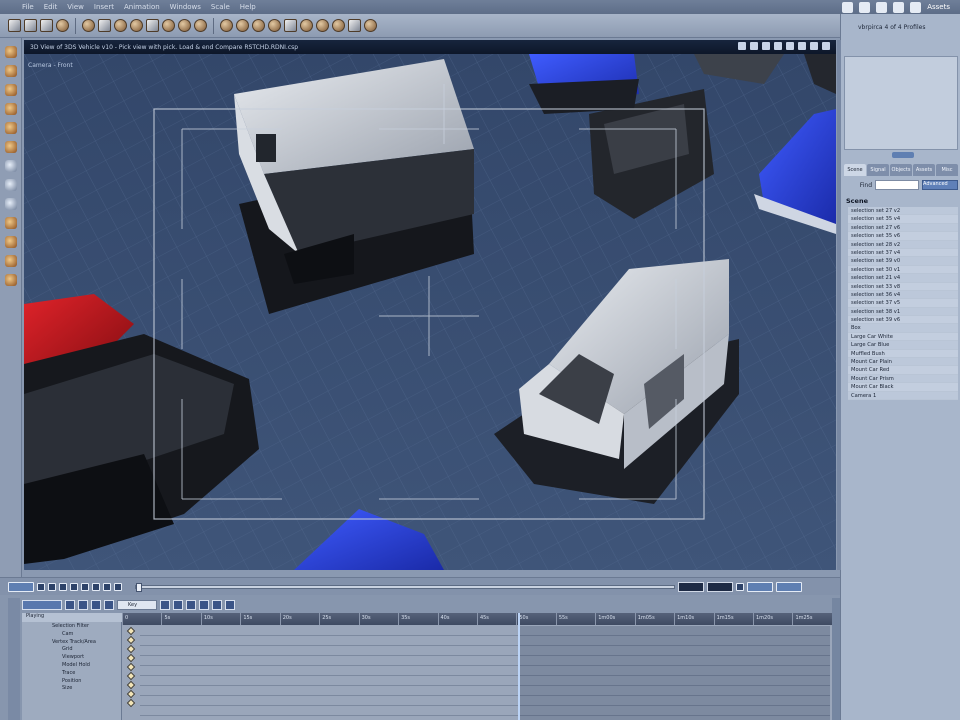 This screenshot has height=720, width=960. Describe the element at coordinates (754, 46) in the screenshot. I see `orbit-icon` at that location.